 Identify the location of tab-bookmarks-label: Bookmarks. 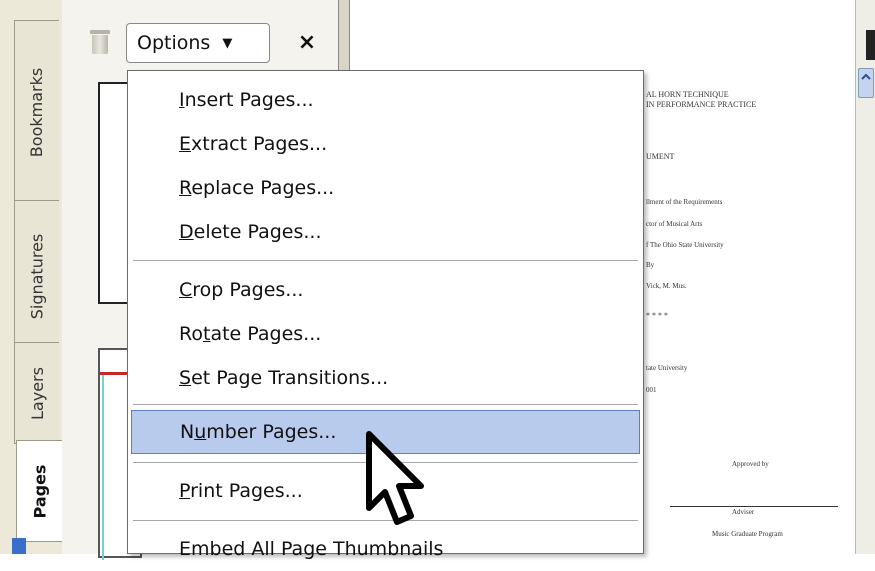
(37, 112).